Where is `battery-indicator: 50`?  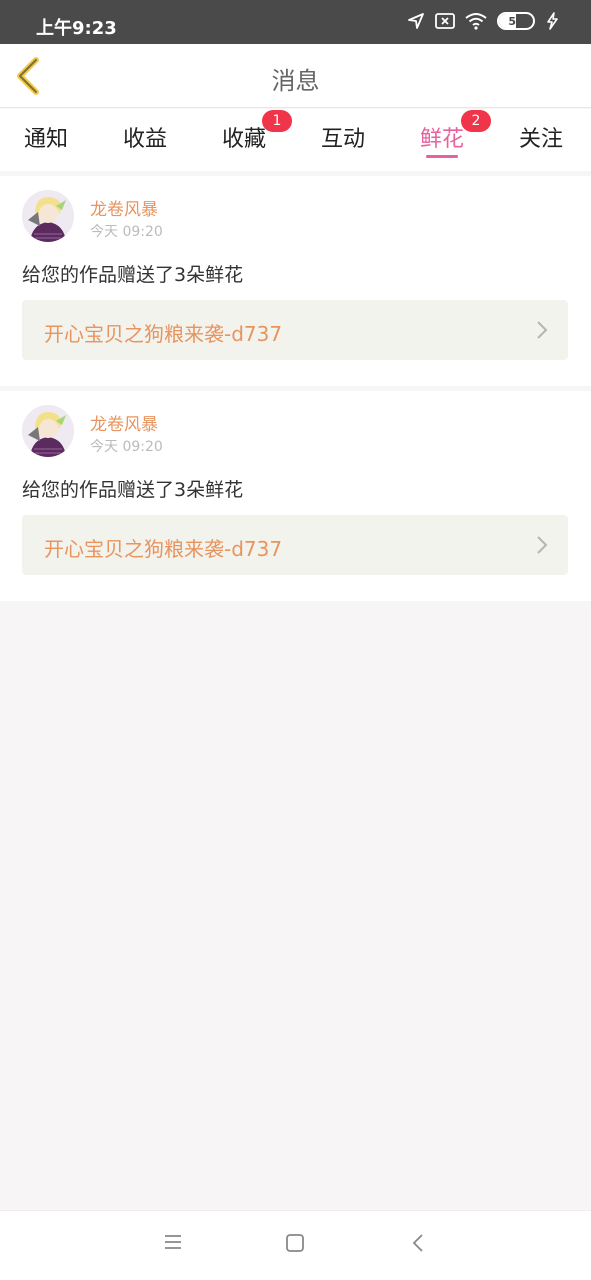
battery-indicator: 50 is located at coordinates (516, 21).